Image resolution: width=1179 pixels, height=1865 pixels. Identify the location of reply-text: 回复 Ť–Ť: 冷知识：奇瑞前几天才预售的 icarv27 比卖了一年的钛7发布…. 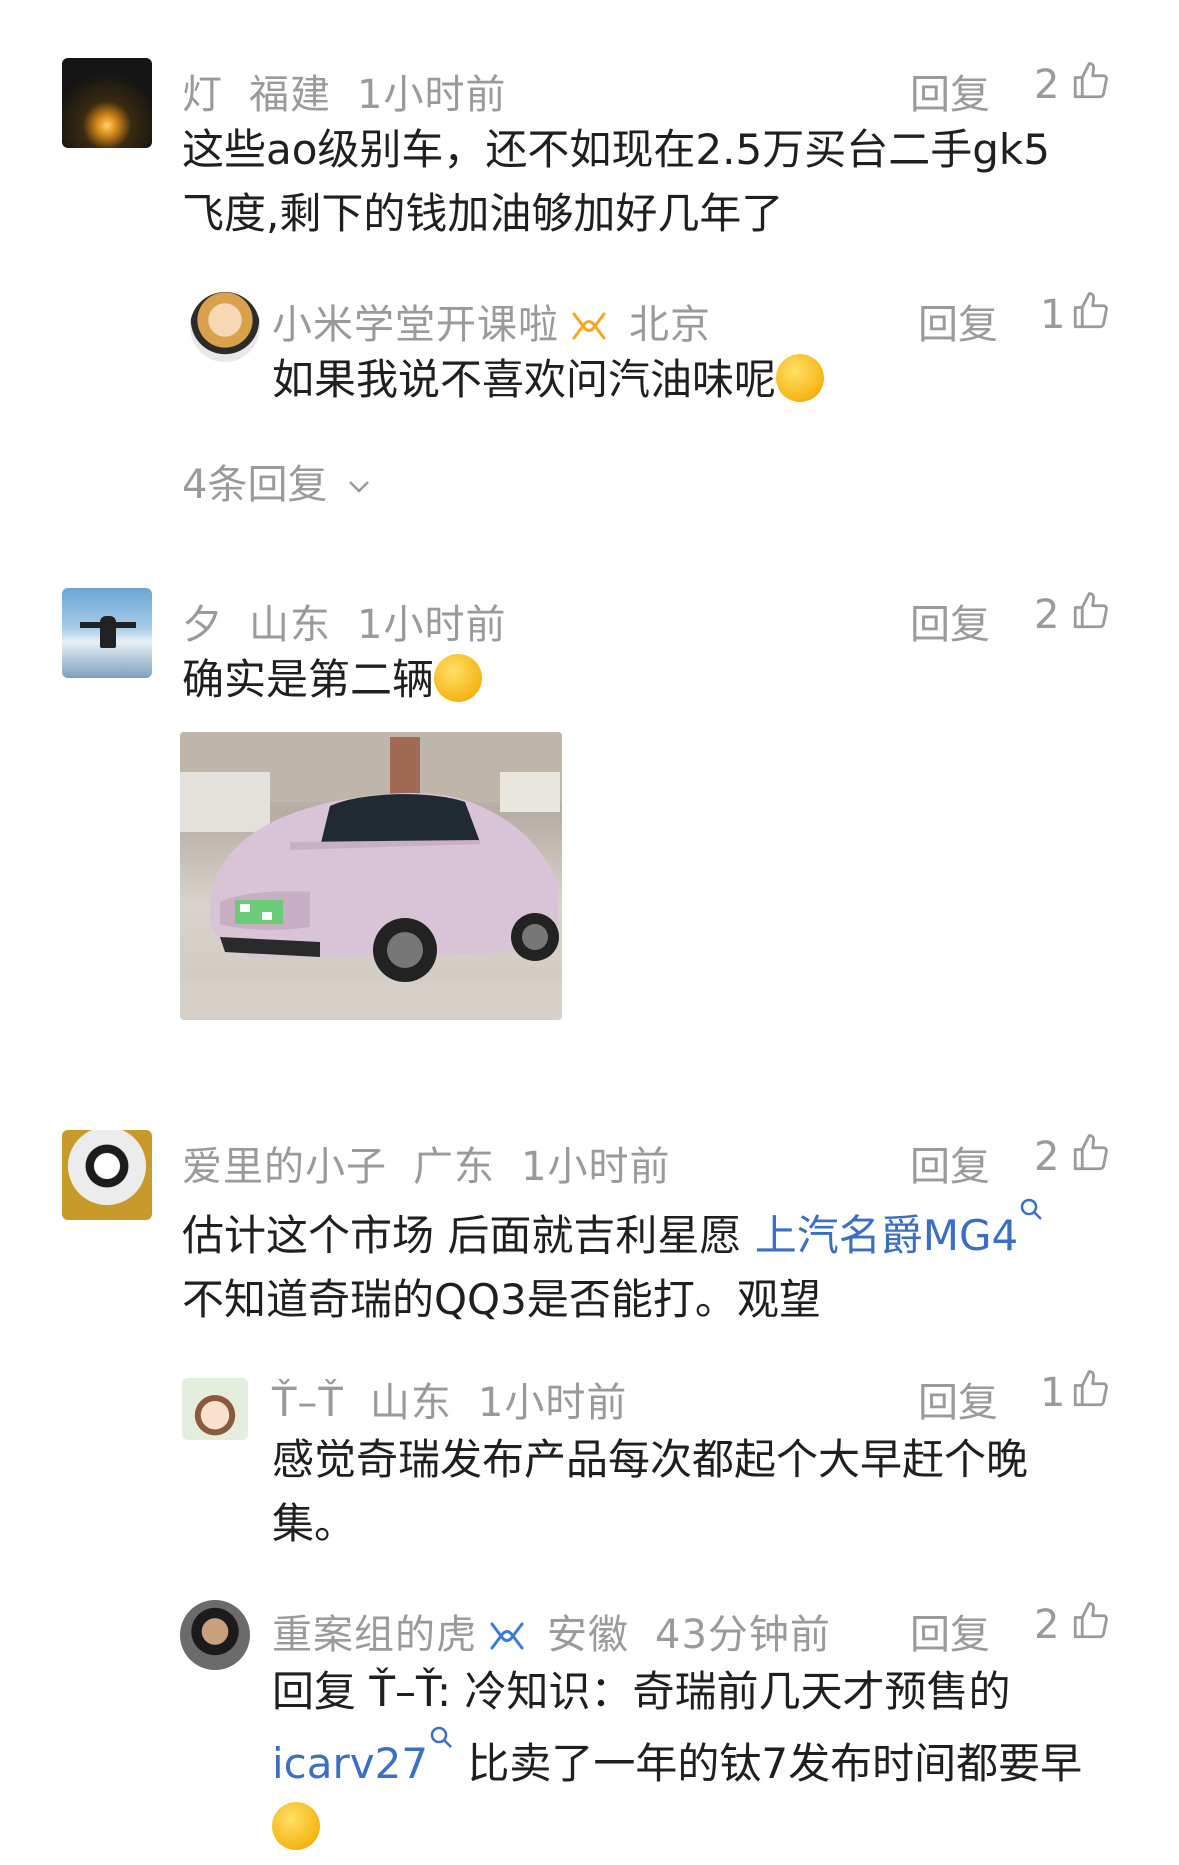
(677, 1760).